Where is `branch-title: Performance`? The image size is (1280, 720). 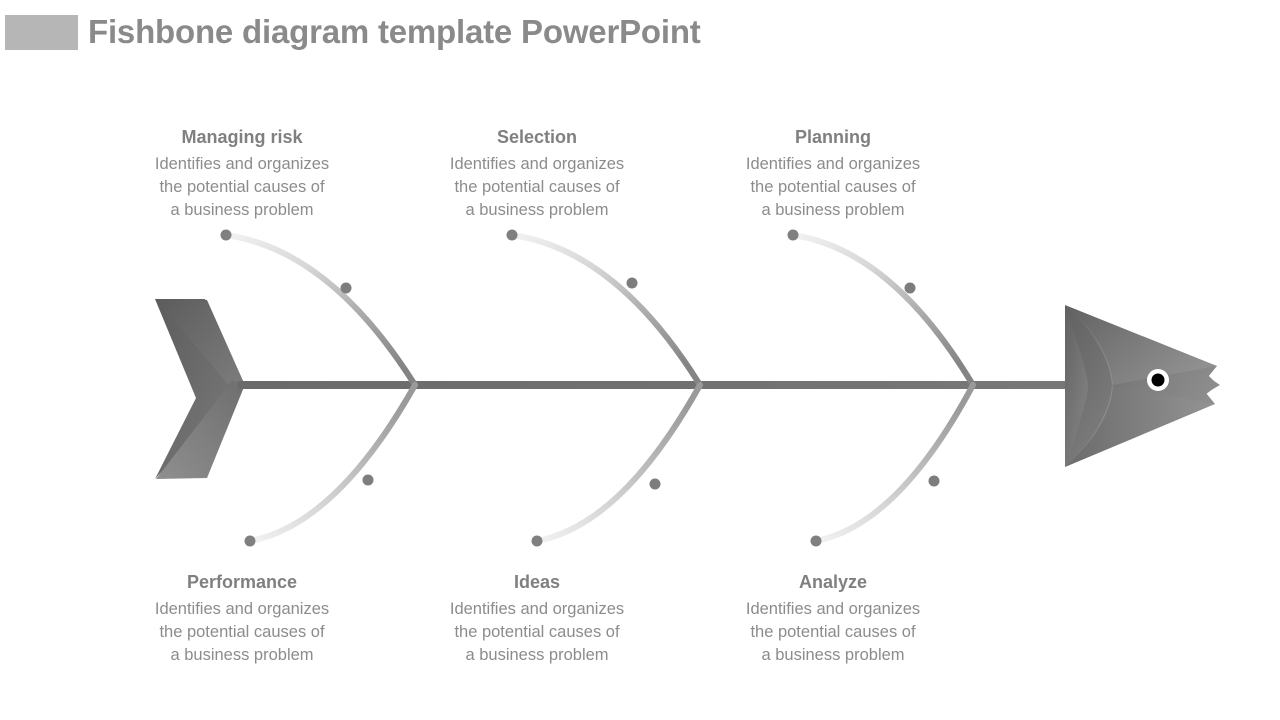 branch-title: Performance is located at coordinates (242, 582).